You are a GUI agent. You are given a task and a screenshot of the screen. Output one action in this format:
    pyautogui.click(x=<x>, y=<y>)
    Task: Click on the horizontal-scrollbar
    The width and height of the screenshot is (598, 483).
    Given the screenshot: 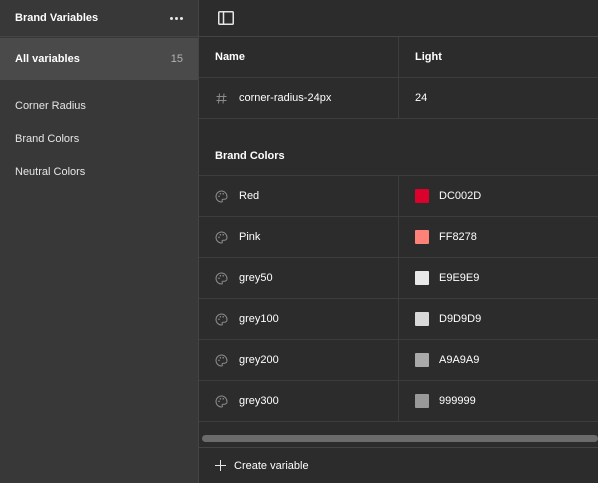 What is the action you would take?
    pyautogui.click(x=400, y=438)
    